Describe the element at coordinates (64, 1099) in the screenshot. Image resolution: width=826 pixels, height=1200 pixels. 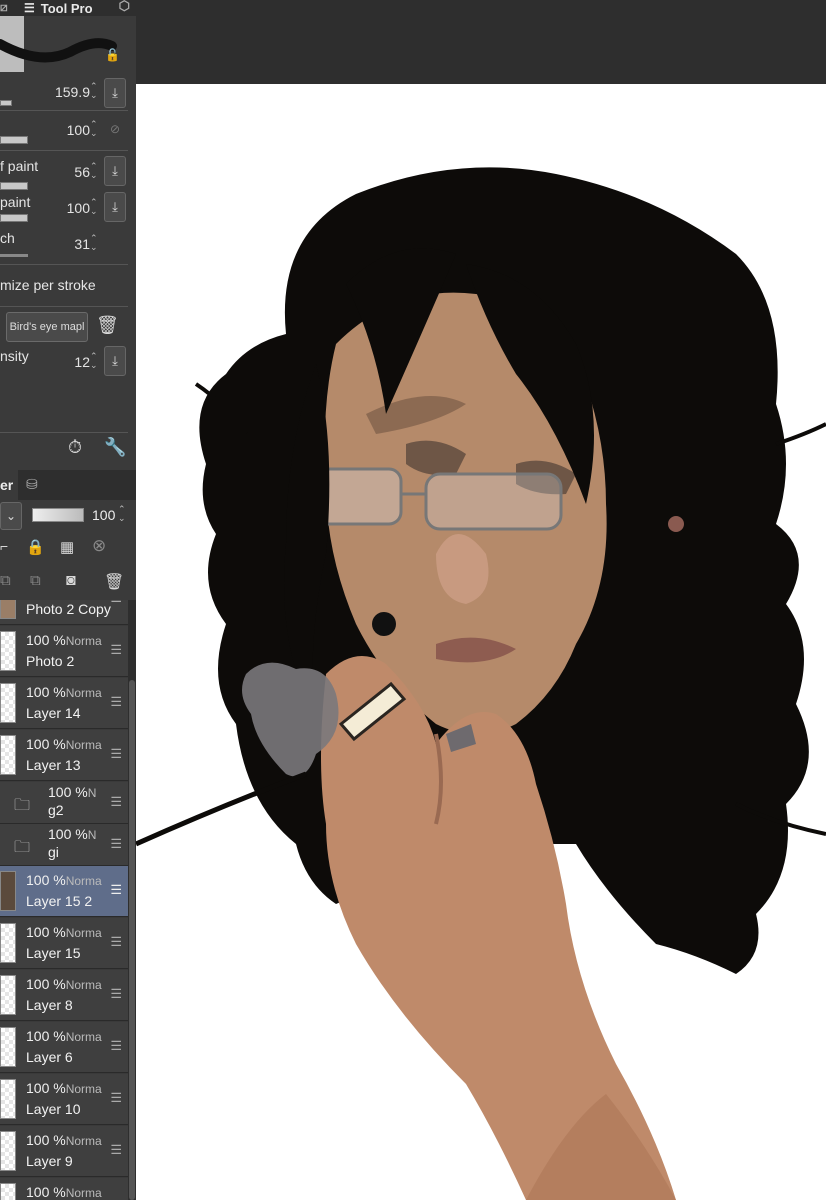
I see `layer-item: 100 %Norma Layer 10 ☰` at that location.